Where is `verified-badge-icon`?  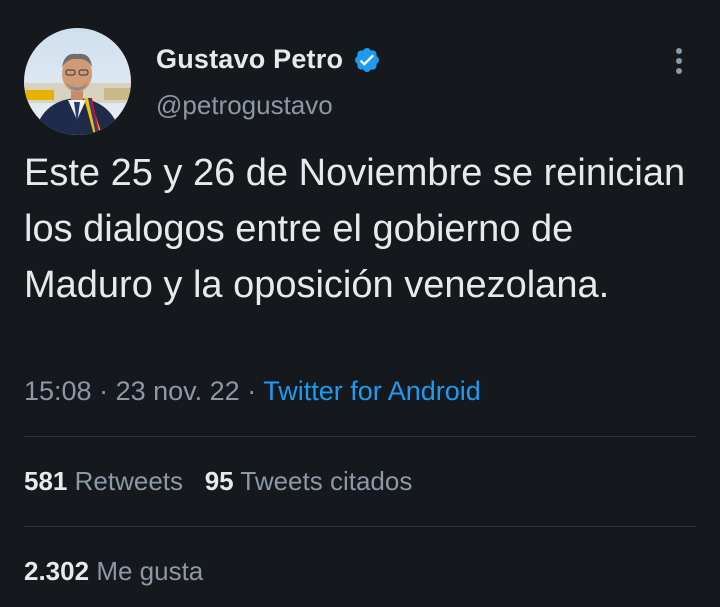
verified-badge-icon is located at coordinates (367, 59).